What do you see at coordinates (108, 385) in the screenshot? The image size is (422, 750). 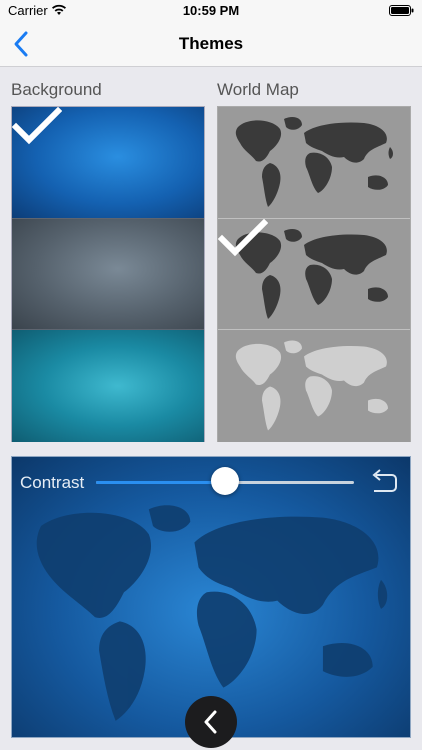 I see `background-option-teal` at bounding box center [108, 385].